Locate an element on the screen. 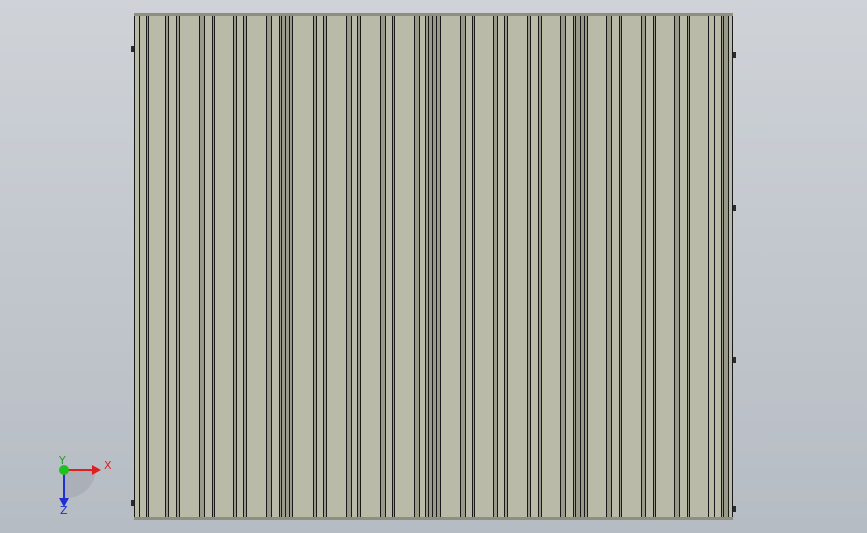 The width and height of the screenshot is (867, 533). y-axis-label: Y is located at coordinates (62, 460).